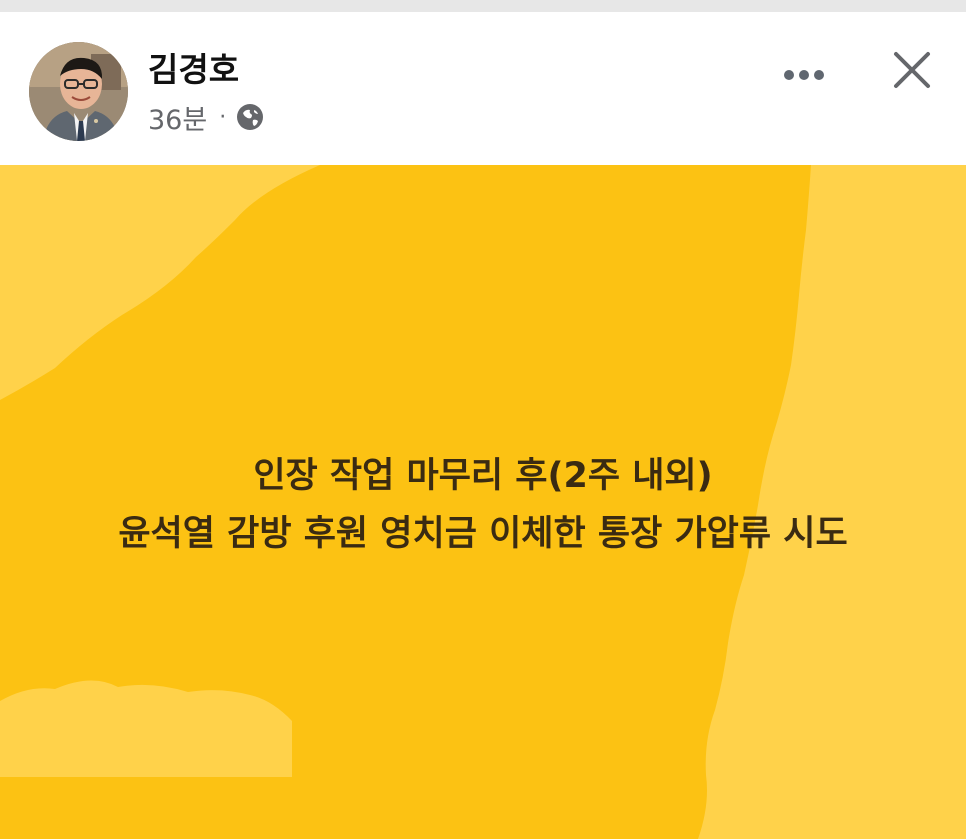 The height and width of the screenshot is (839, 966). I want to click on post-meta: 36분 ·, so click(206, 117).